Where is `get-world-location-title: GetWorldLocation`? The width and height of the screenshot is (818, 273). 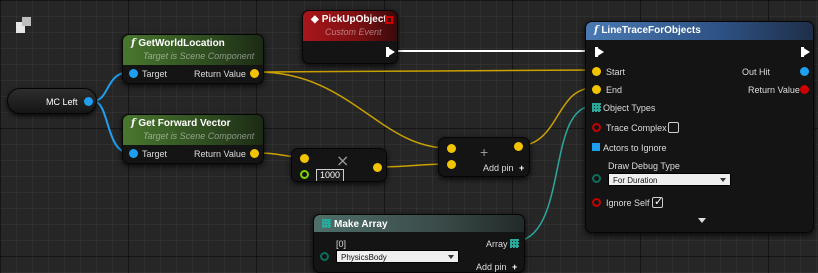 get-world-location-title: GetWorldLocation is located at coordinates (181, 43).